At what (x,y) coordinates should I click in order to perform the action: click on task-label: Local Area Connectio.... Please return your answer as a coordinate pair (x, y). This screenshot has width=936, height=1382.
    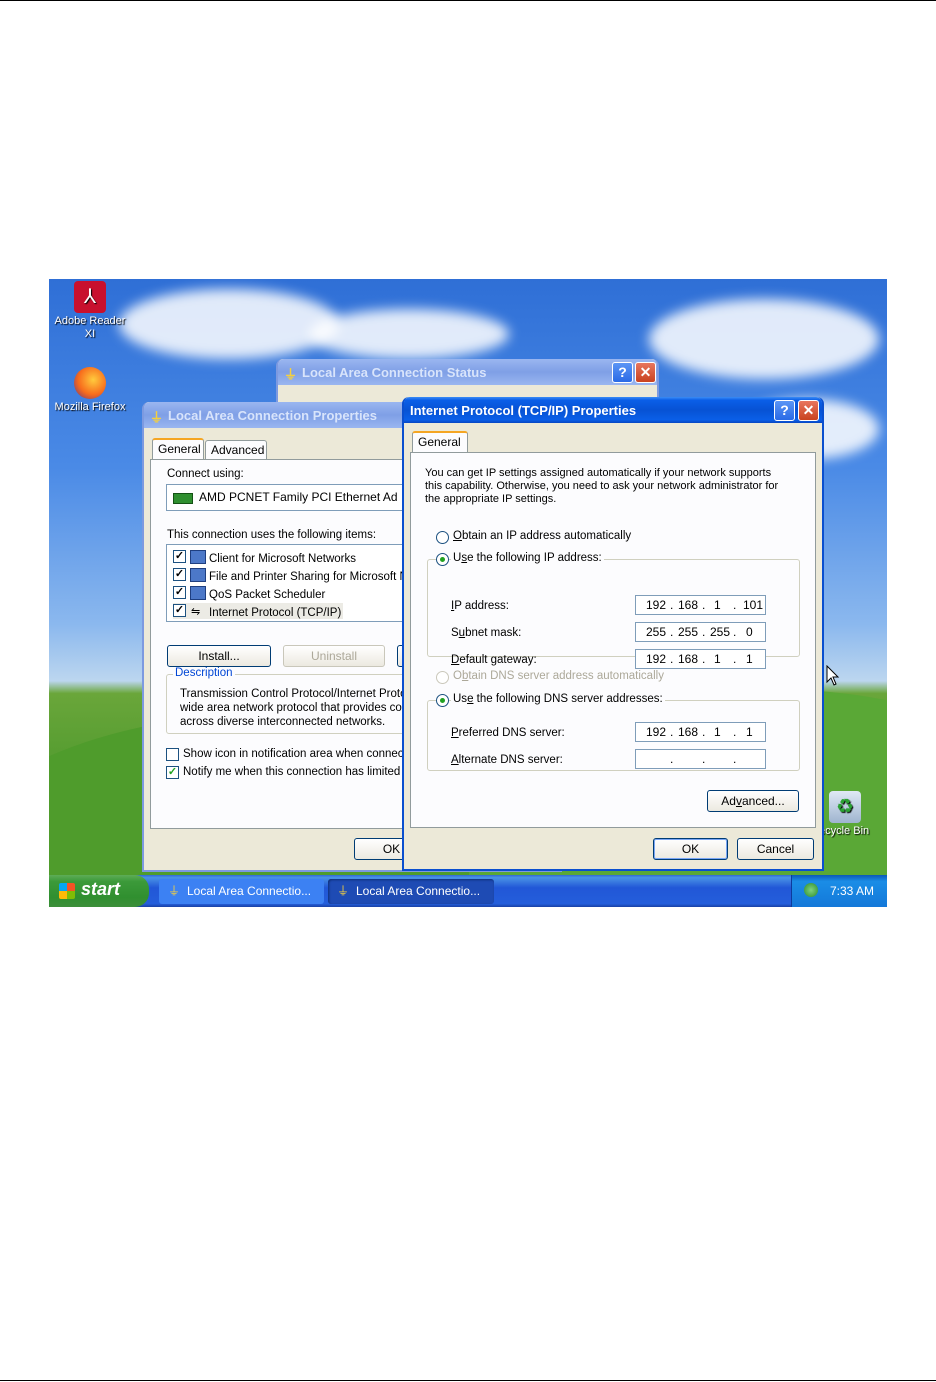
    Looking at the image, I should click on (418, 891).